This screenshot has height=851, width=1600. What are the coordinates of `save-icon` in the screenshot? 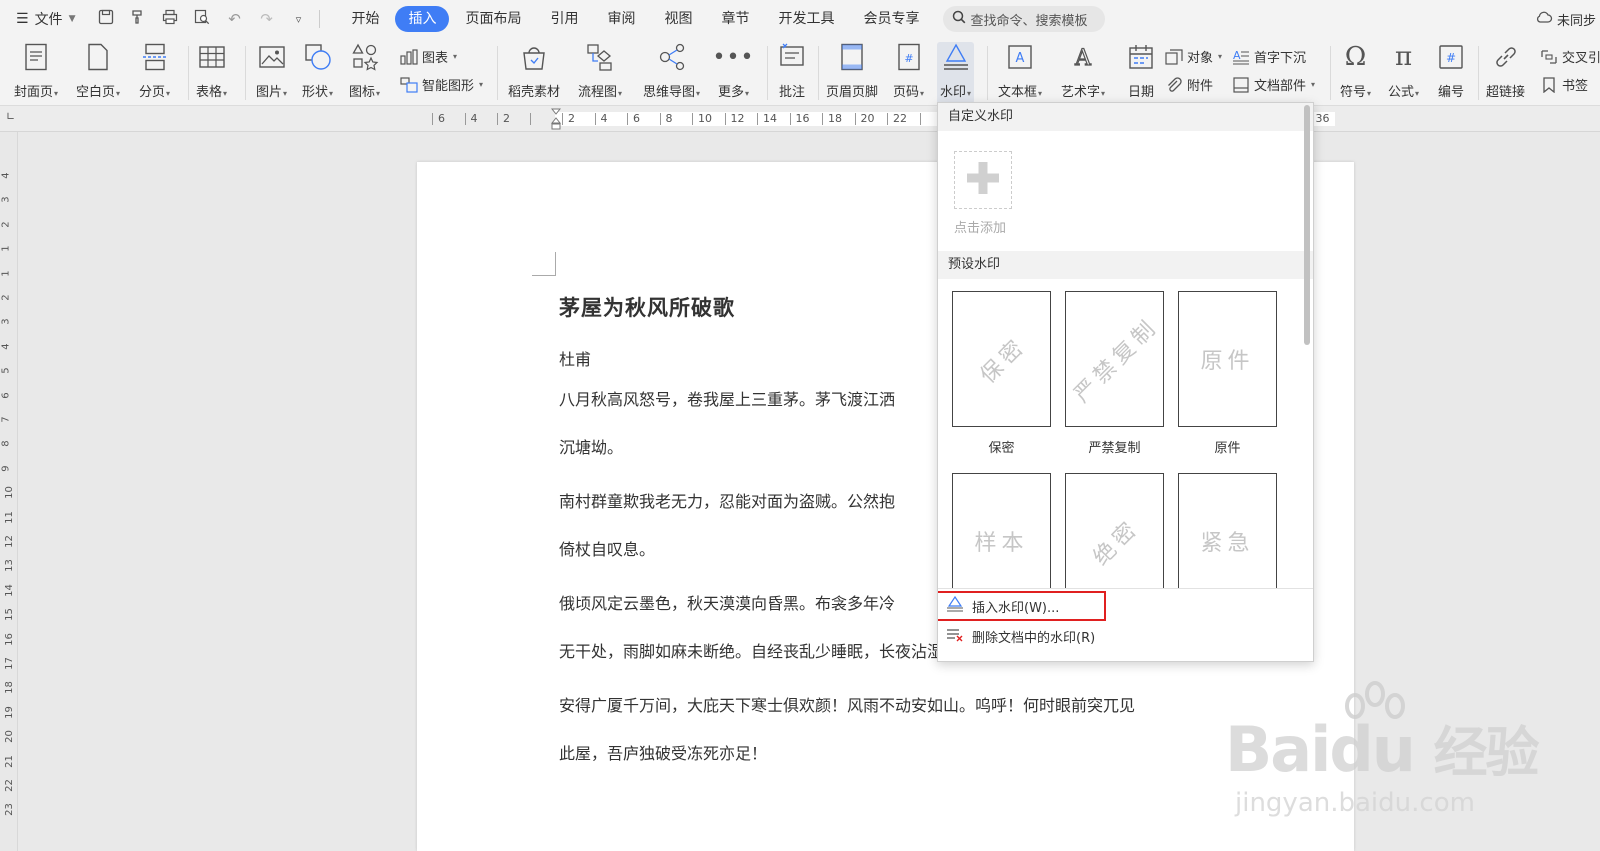 It's located at (106, 19).